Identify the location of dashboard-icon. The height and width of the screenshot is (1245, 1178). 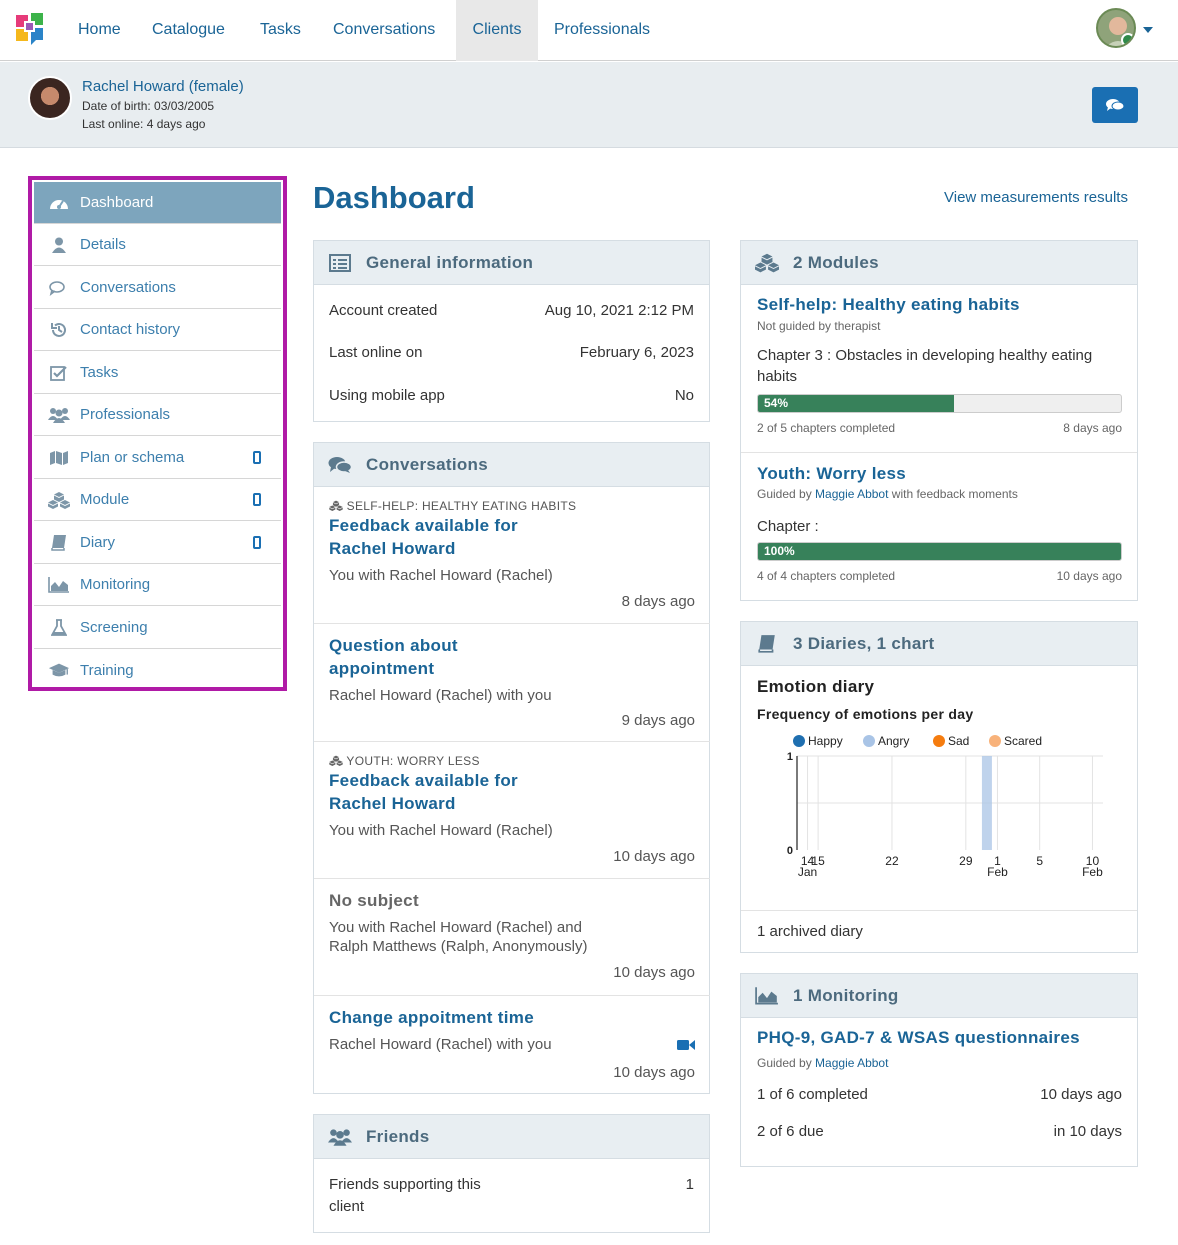
(59, 203).